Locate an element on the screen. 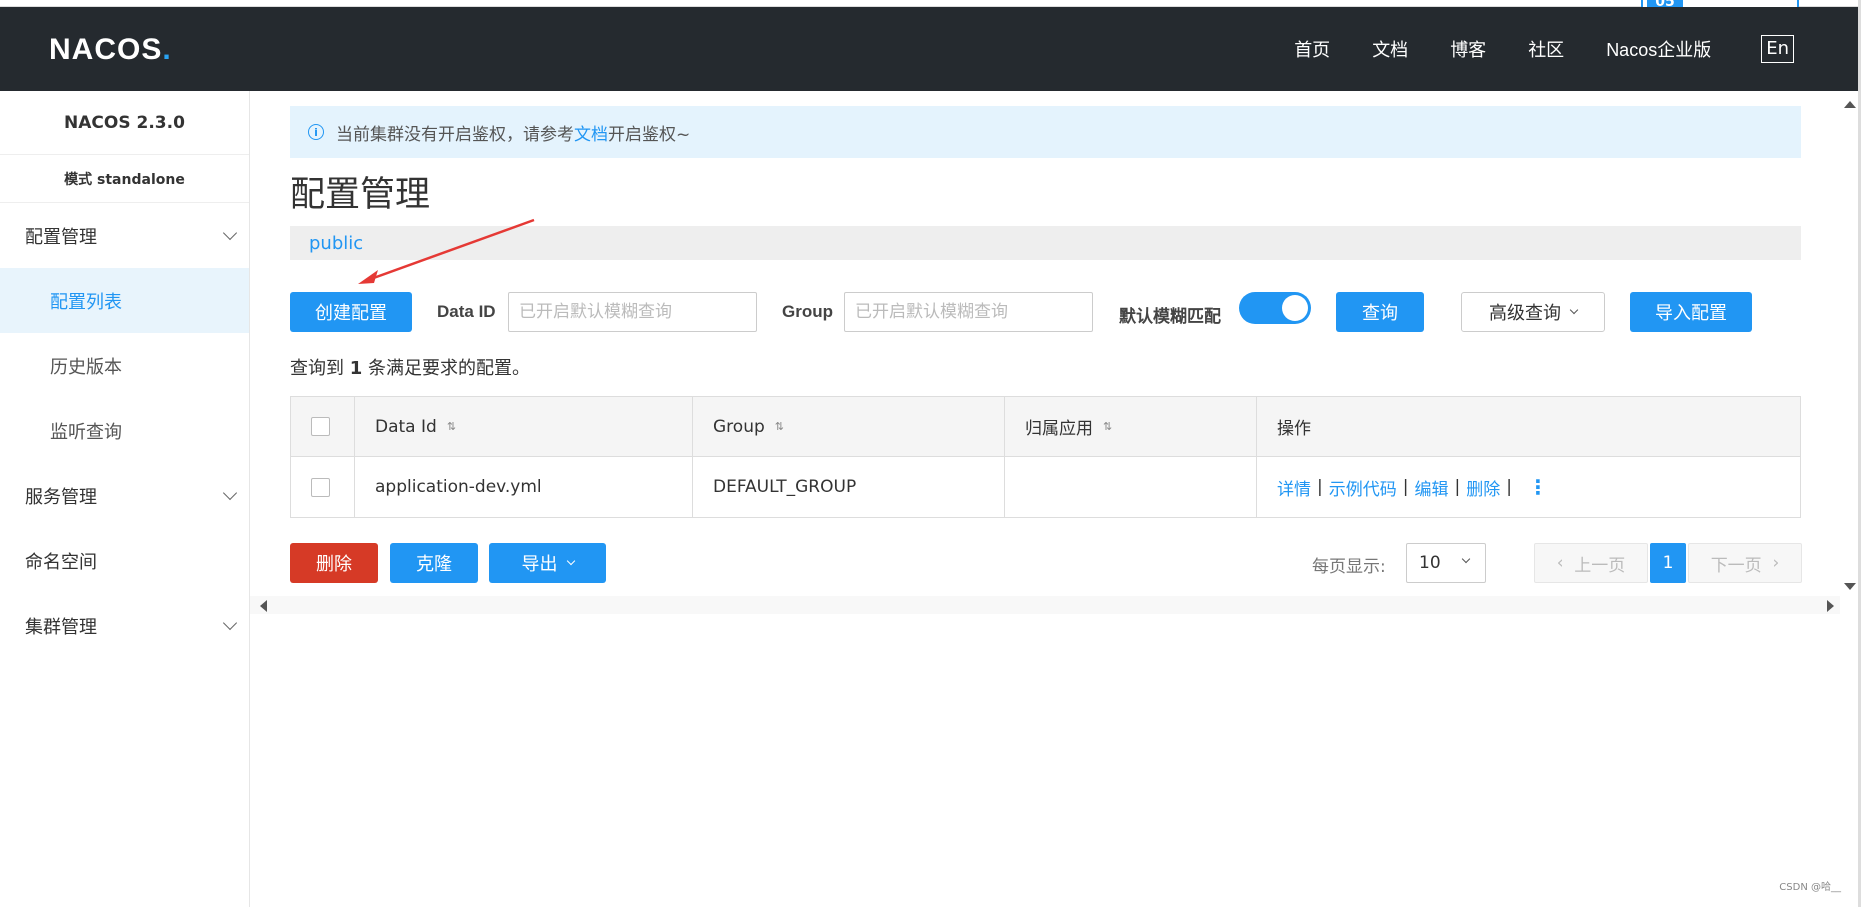  toggle-knob is located at coordinates (1295, 308).